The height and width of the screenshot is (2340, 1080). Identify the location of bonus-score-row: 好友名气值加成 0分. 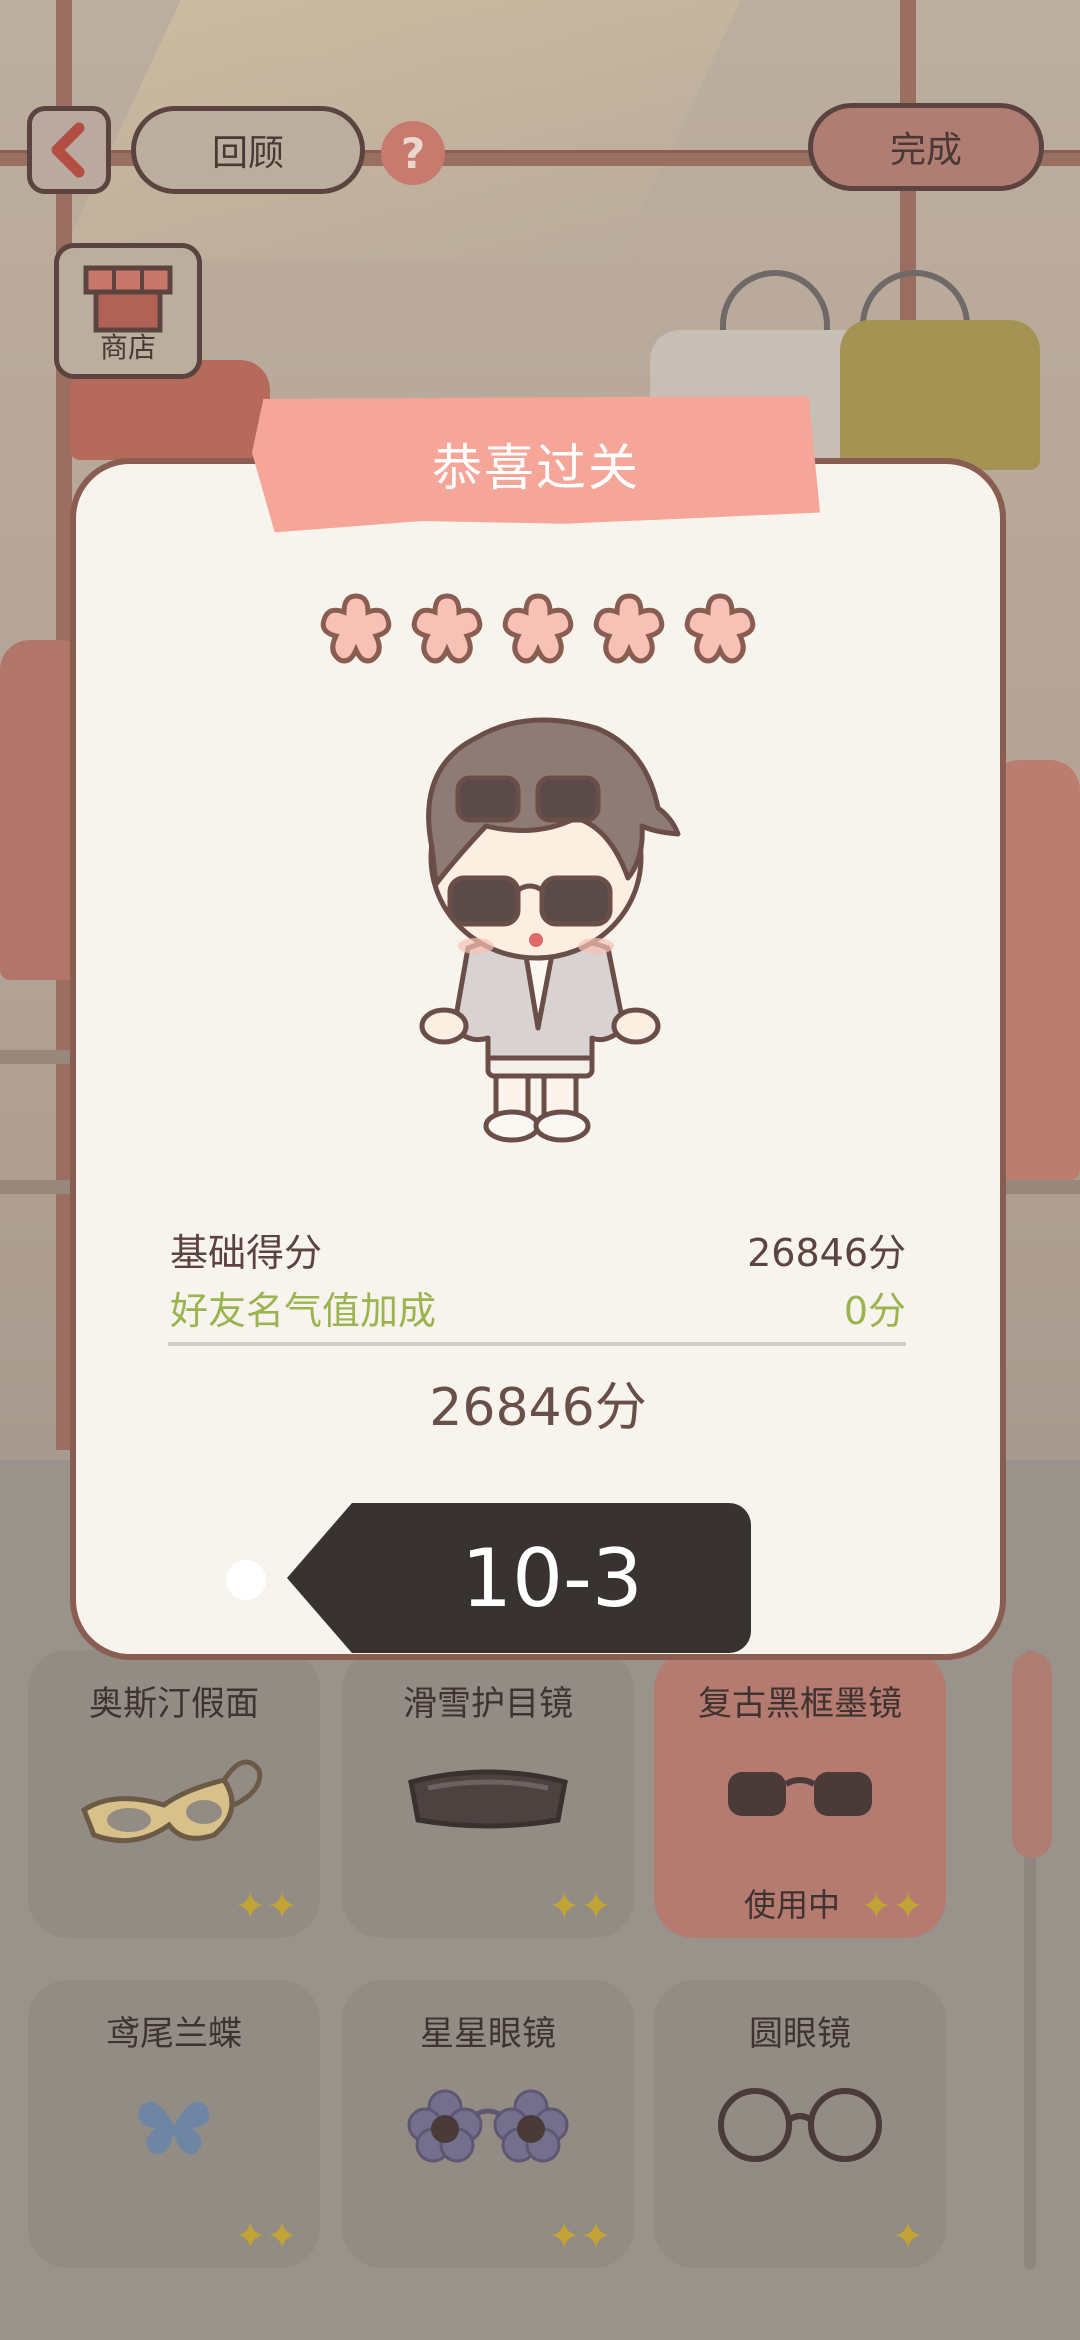
(538, 1307).